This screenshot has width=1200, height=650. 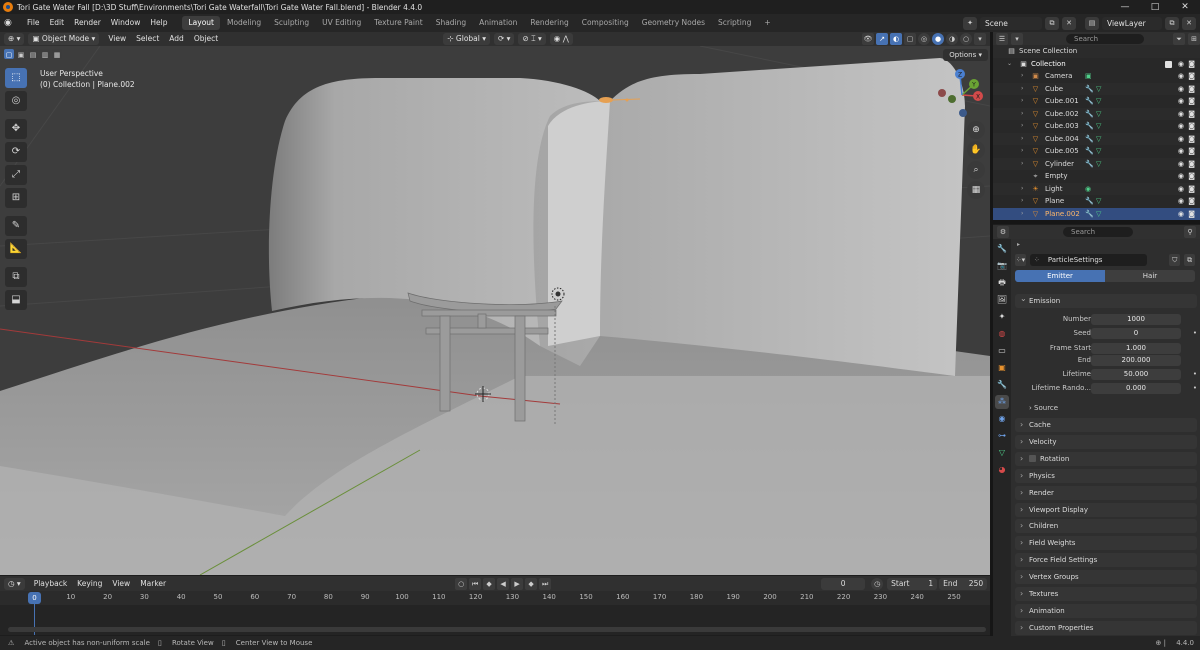 What do you see at coordinates (1096, 126) in the screenshot?
I see `outliner-row: › ▽ Cube.003 🔧 ▽ ◉ ◙` at bounding box center [1096, 126].